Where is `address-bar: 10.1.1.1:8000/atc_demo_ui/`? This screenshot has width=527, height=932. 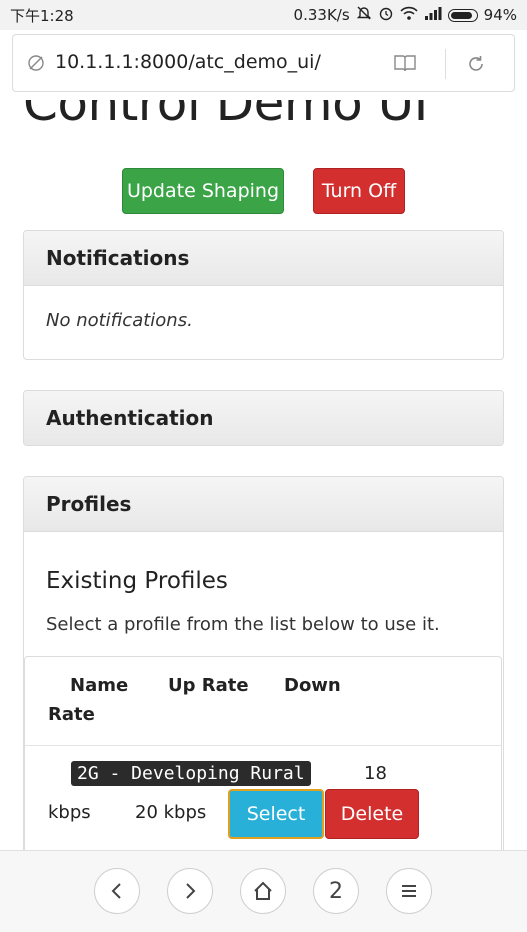 address-bar: 10.1.1.1:8000/atc_demo_ui/ is located at coordinates (263, 63).